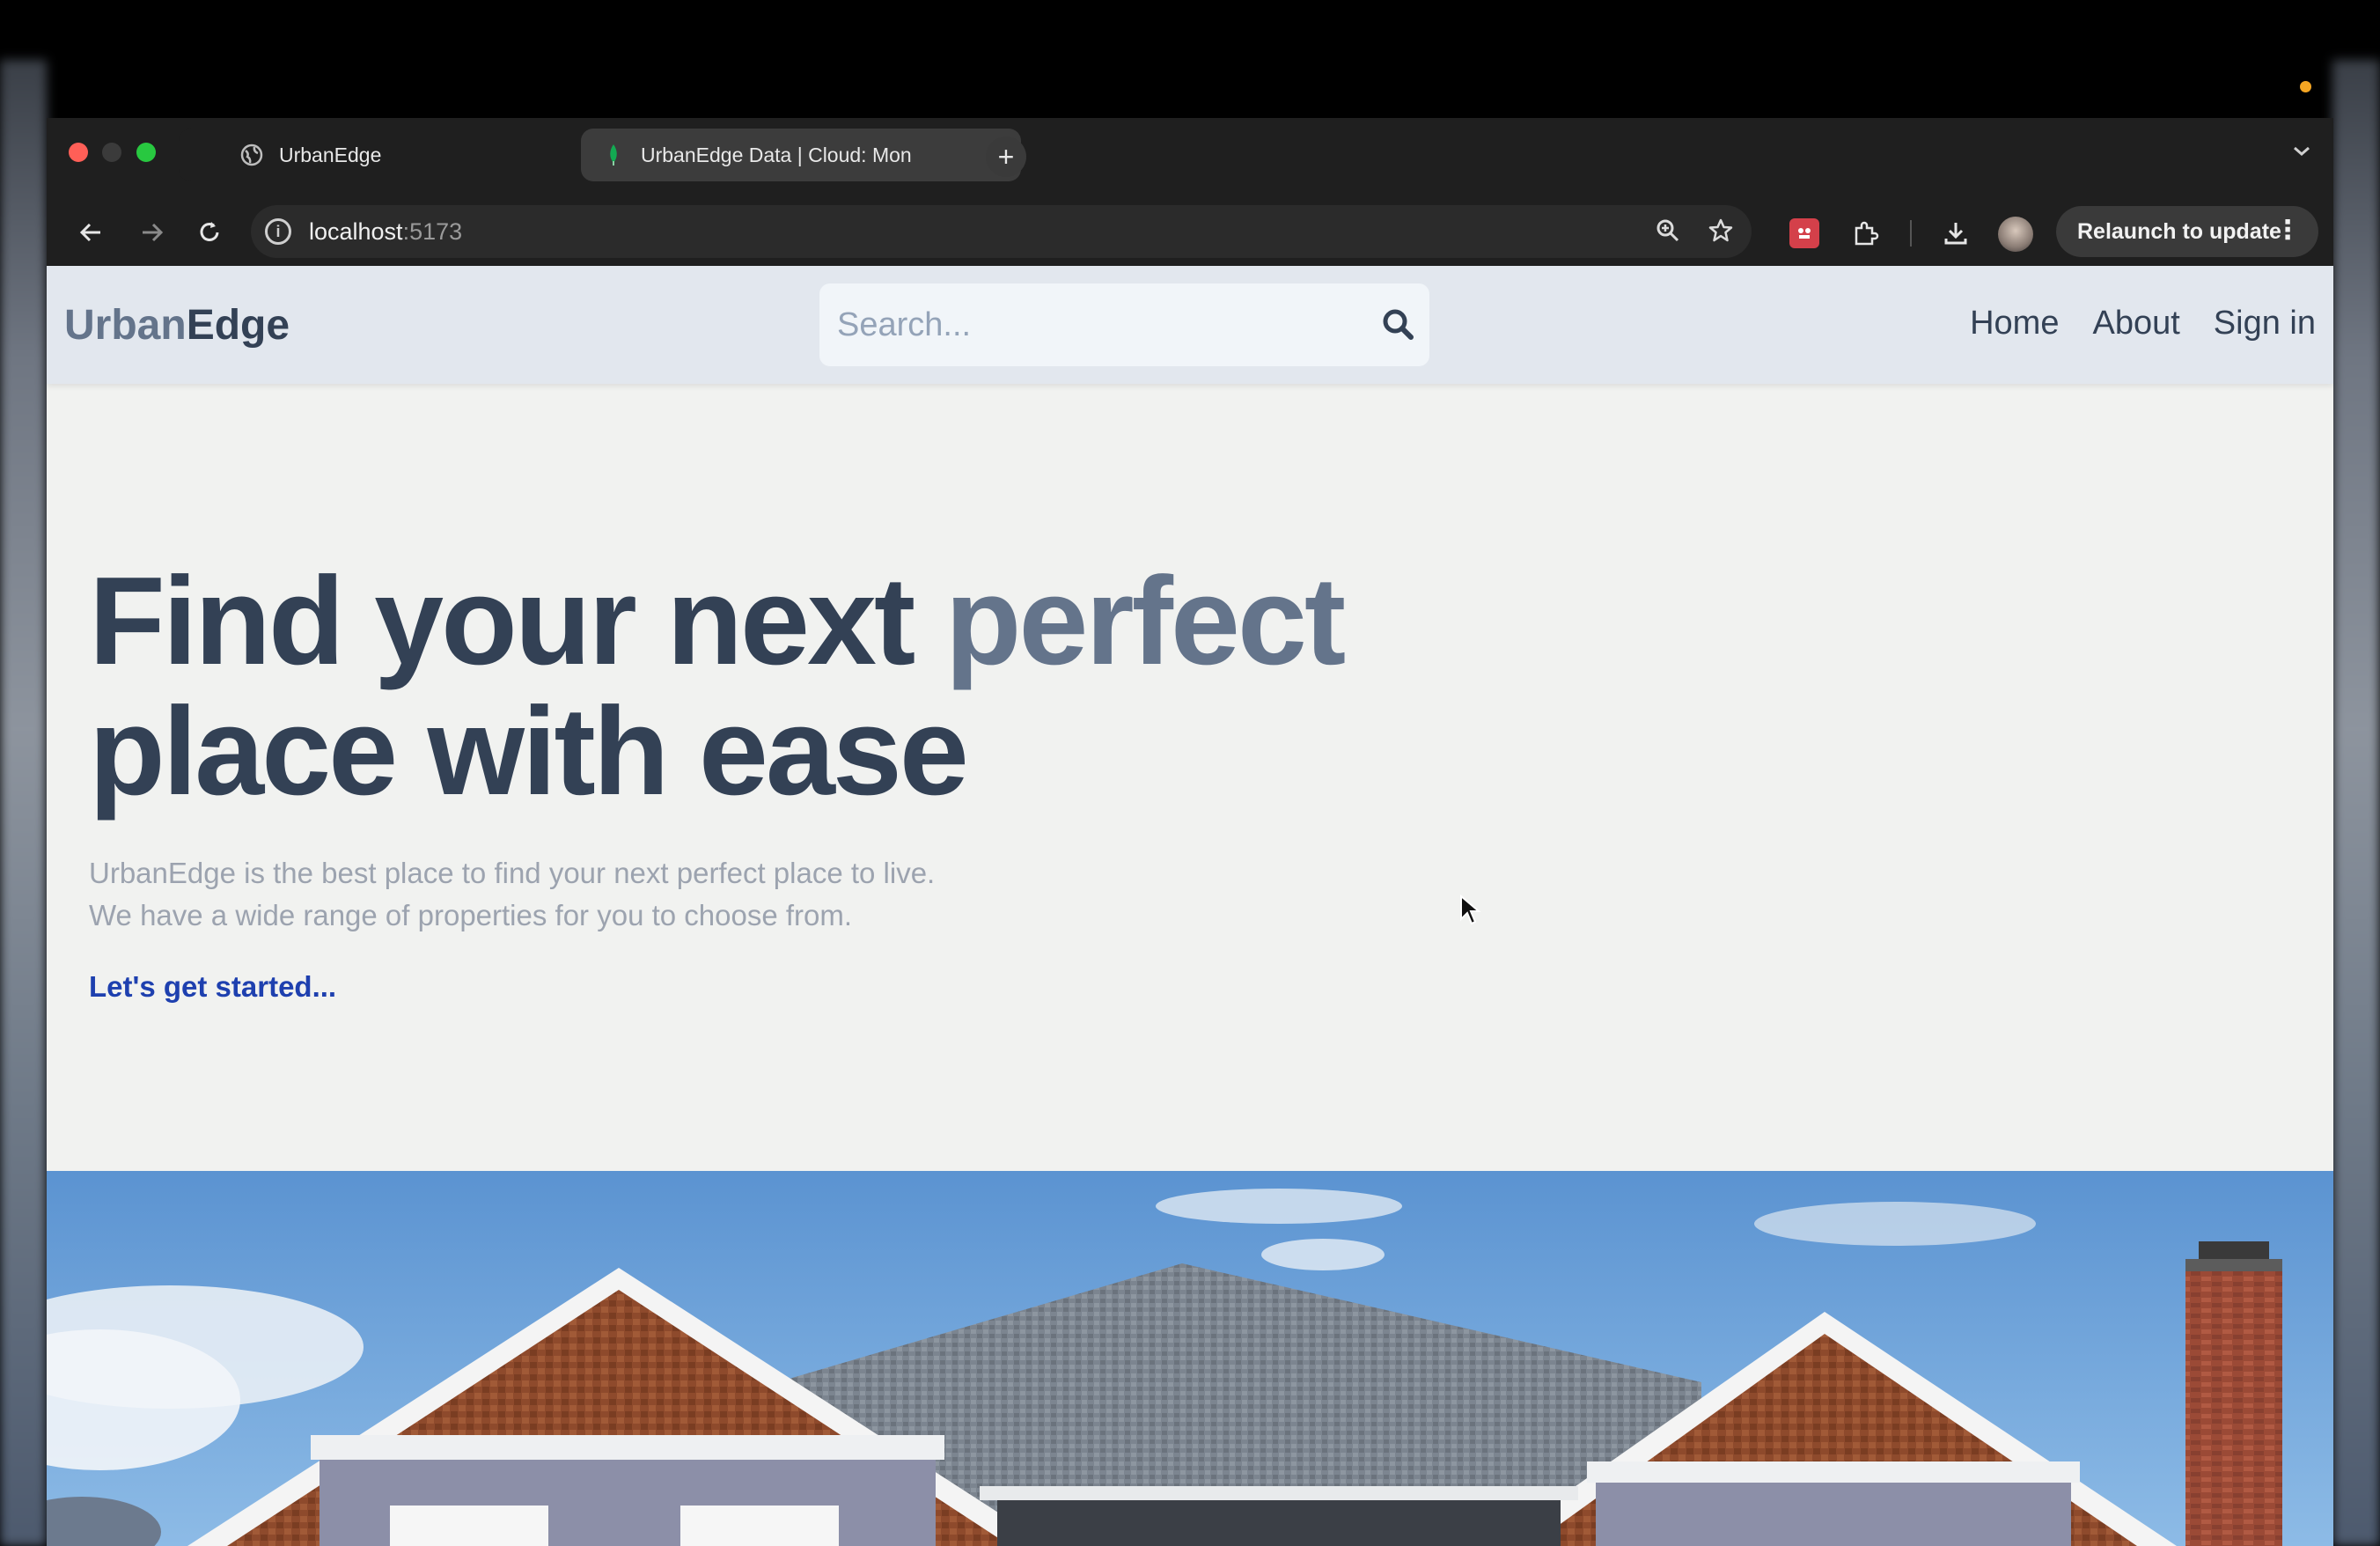  I want to click on minimize-window-button, so click(111, 152).